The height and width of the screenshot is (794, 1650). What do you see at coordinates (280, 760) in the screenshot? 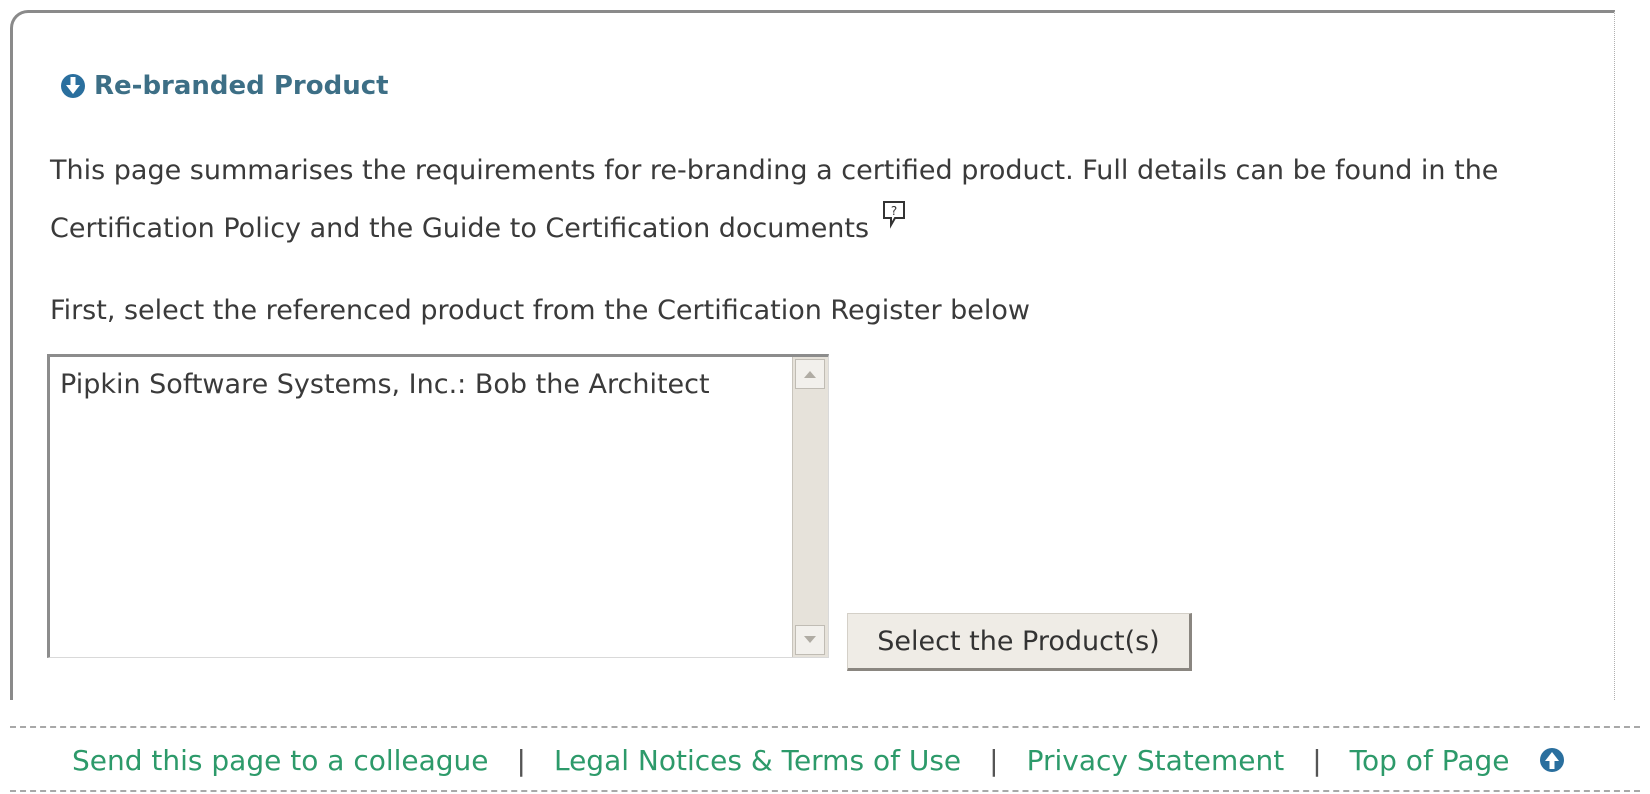
I see `send-to-colleague-link: Send this page to a colleague` at bounding box center [280, 760].